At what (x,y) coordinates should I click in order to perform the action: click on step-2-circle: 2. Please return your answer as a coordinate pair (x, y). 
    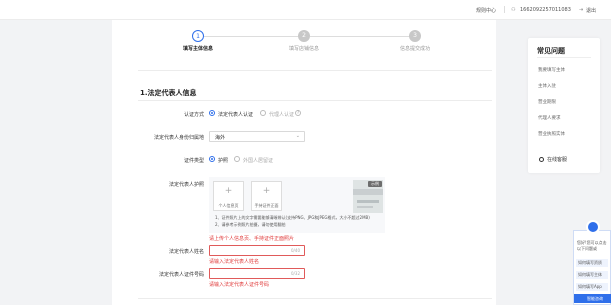
    Looking at the image, I should click on (304, 36).